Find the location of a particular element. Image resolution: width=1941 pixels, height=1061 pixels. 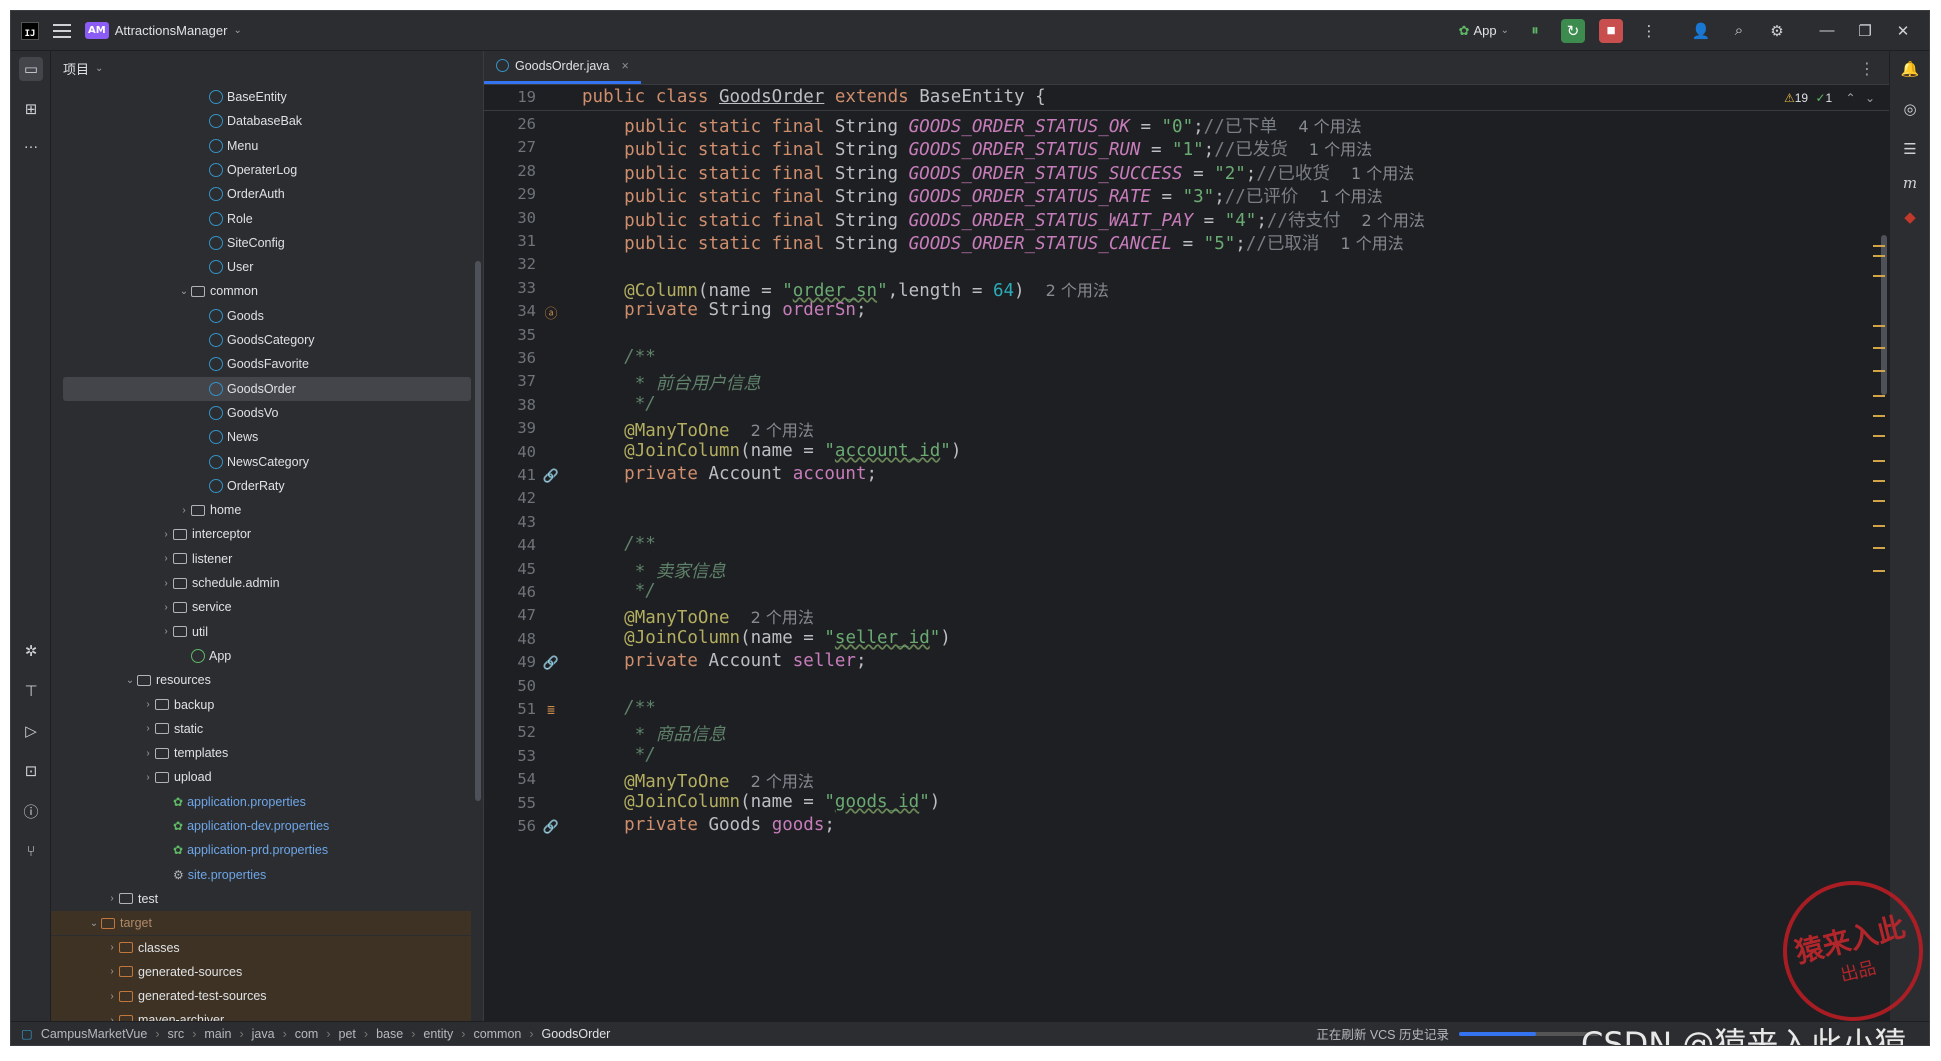

tree-item: ✿ application.properties is located at coordinates (261, 802).